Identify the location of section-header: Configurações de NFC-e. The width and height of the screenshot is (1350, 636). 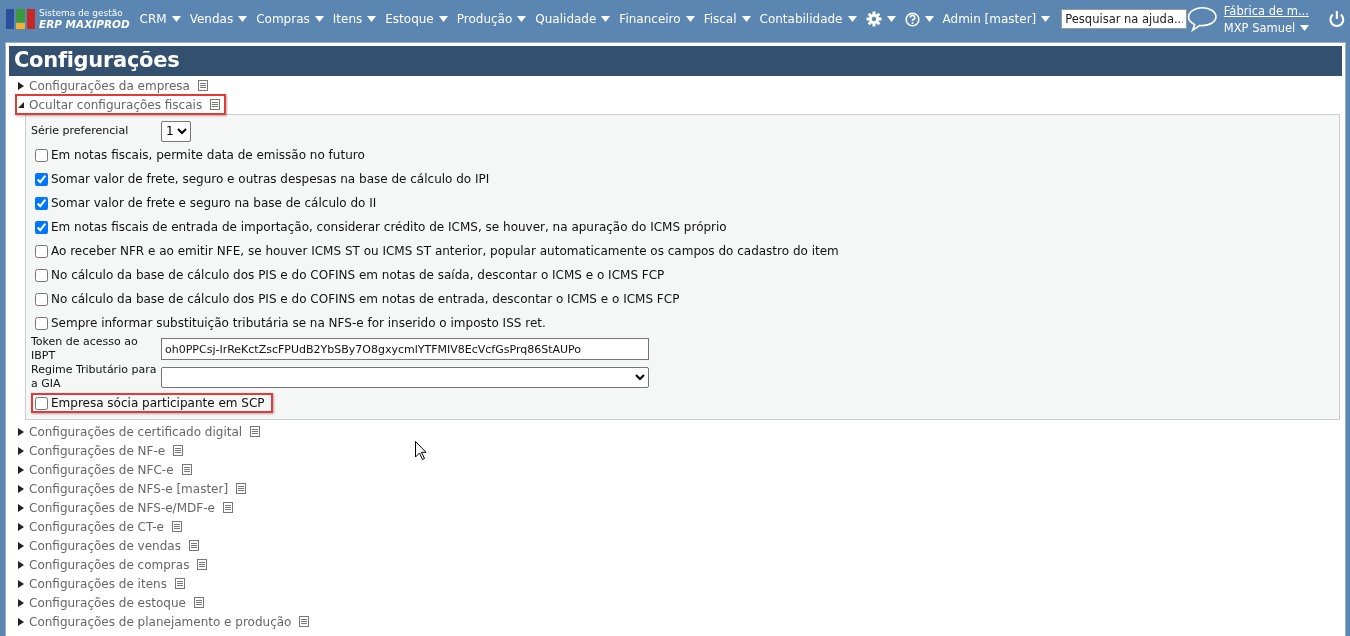
(106, 469).